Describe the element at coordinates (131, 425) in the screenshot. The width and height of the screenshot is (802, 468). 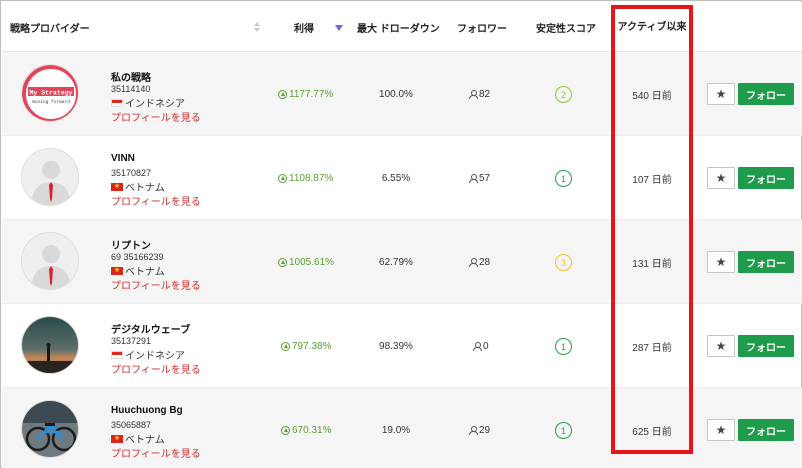
I see `account-number: 35065887` at that location.